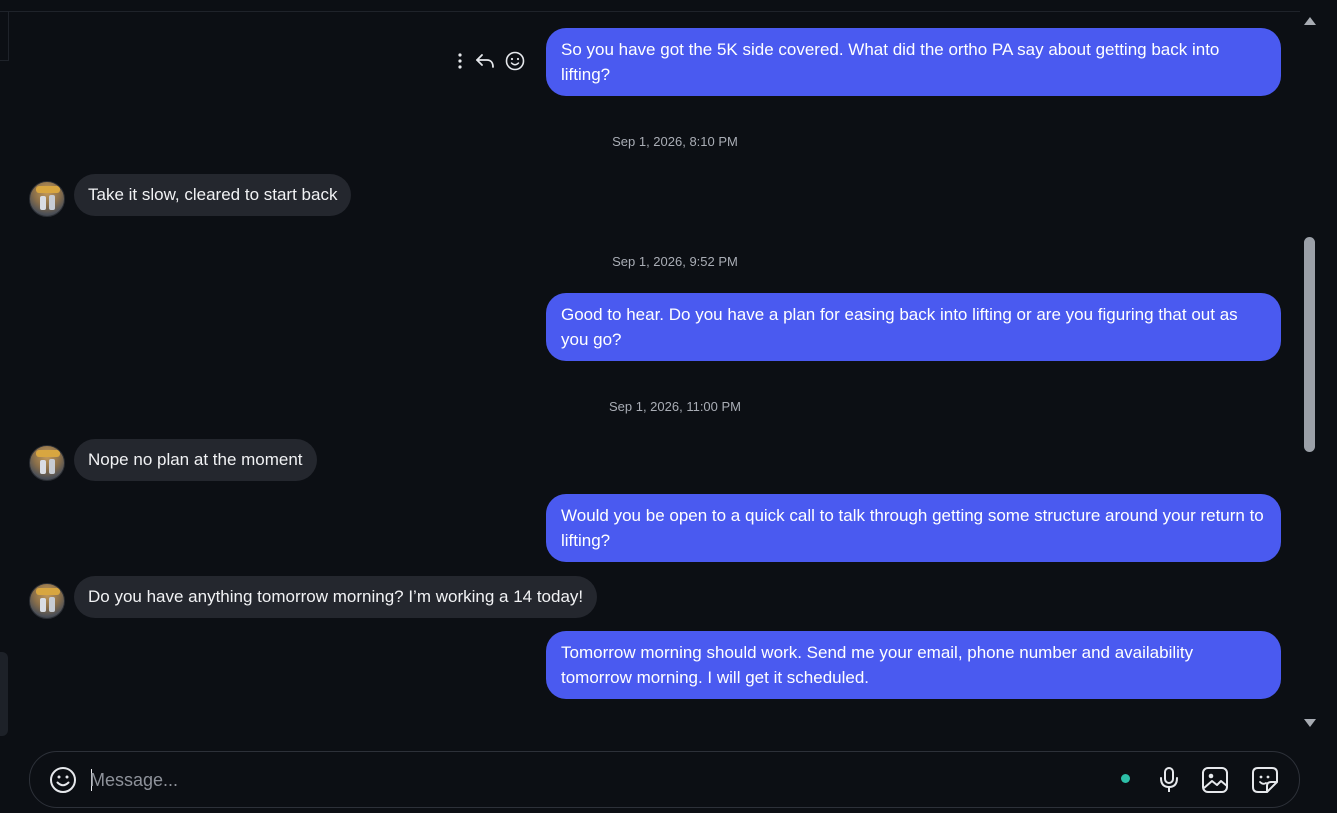 The height and width of the screenshot is (813, 1337). I want to click on sticker-icon, so click(1265, 782).